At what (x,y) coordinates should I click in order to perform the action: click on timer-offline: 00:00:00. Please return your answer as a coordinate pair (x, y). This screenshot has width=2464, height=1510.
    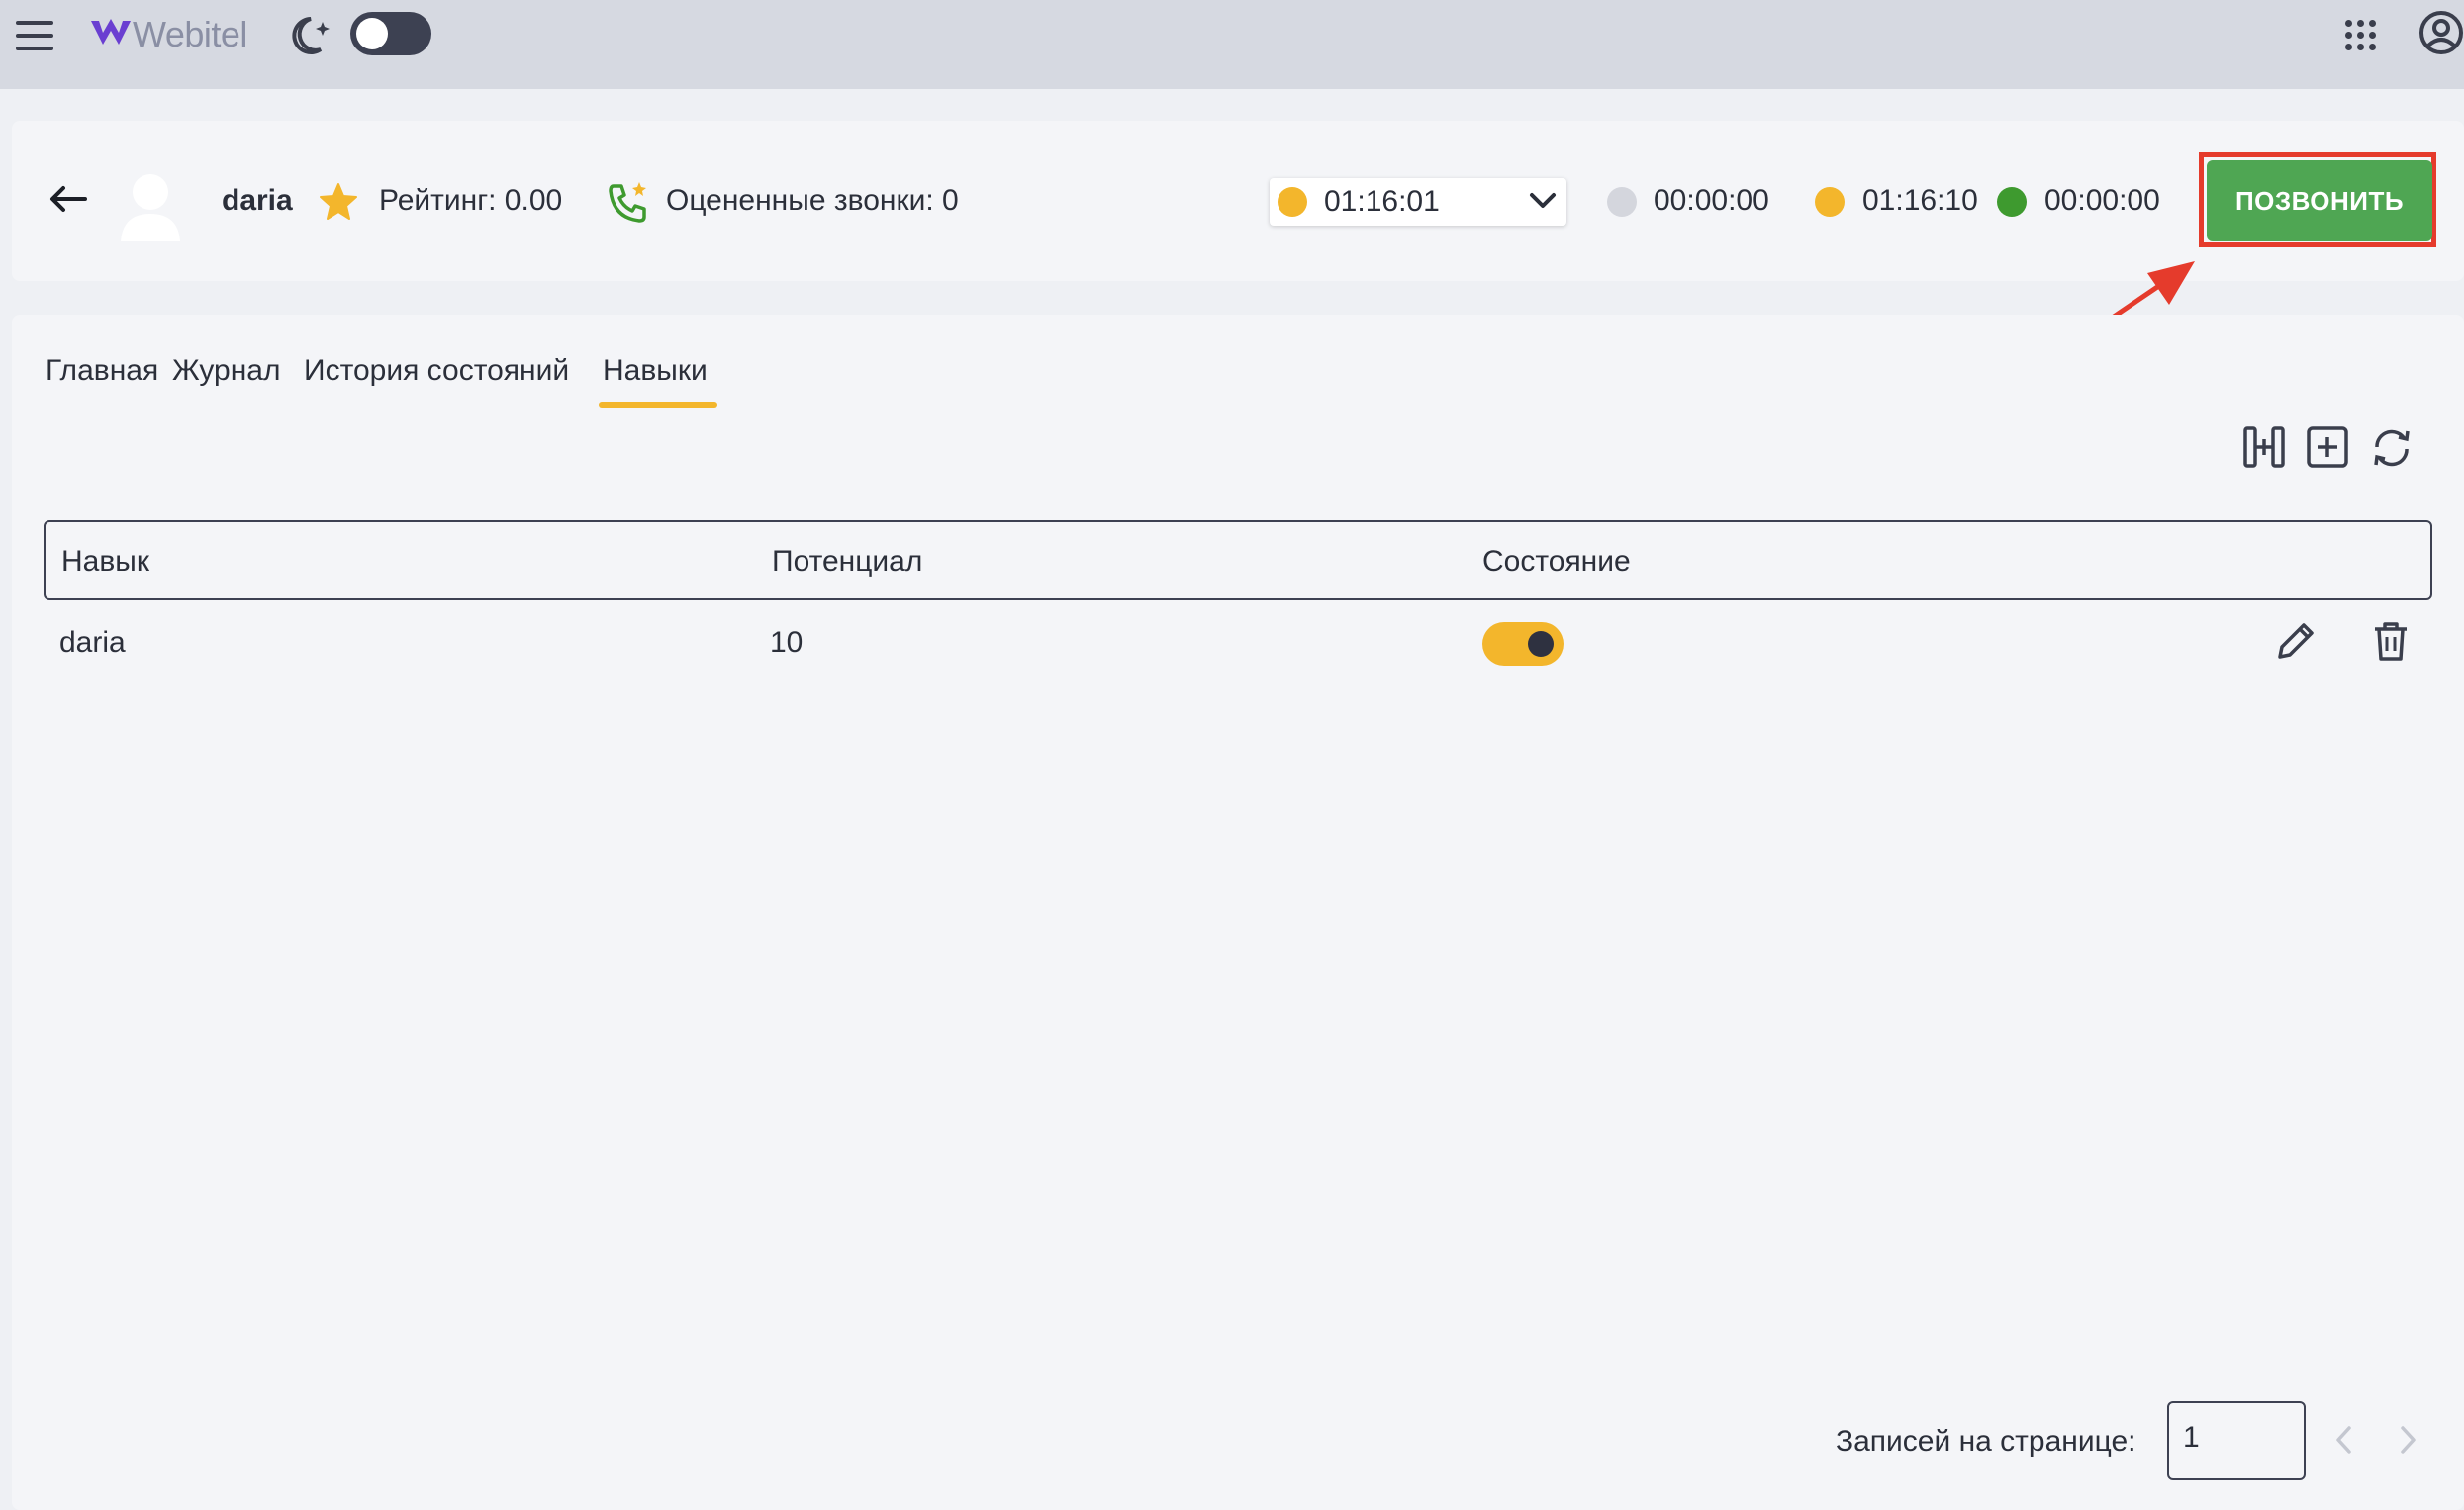
    Looking at the image, I should click on (1711, 200).